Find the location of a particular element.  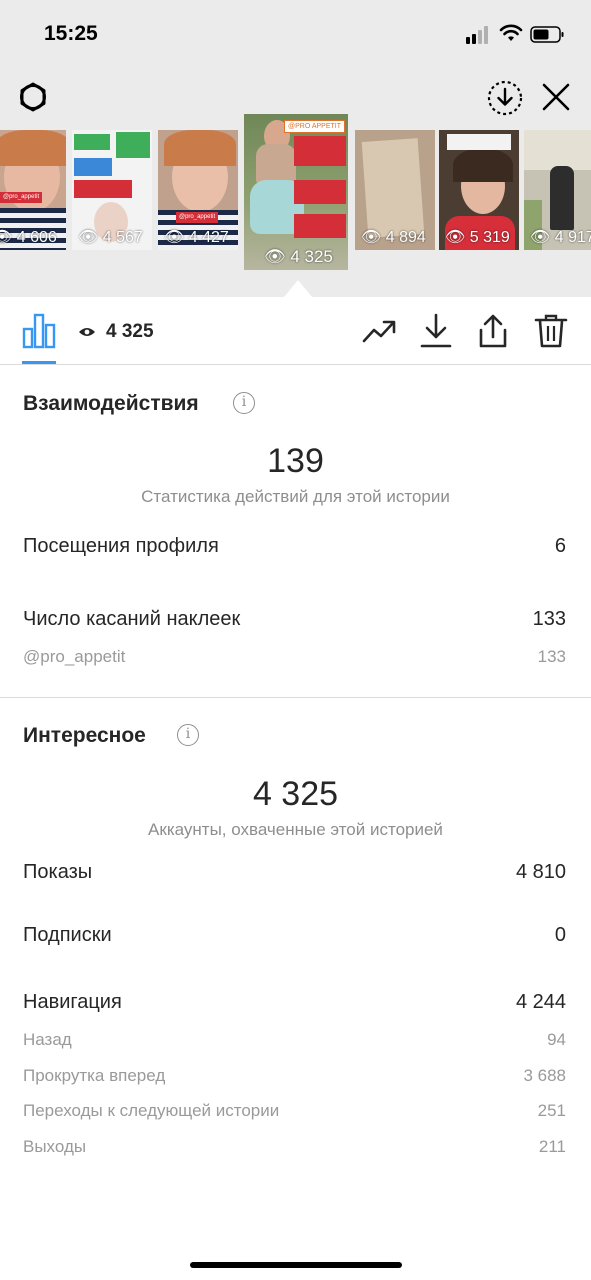

trash-icon is located at coordinates (551, 331).